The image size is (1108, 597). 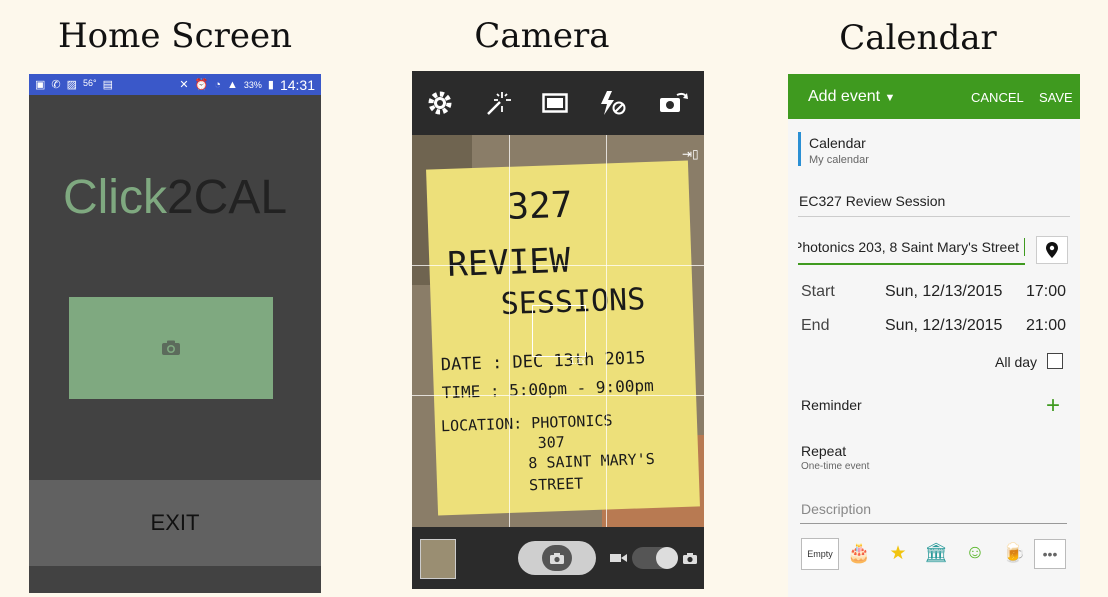 What do you see at coordinates (56, 85) in the screenshot?
I see `phone-icon: ✆` at bounding box center [56, 85].